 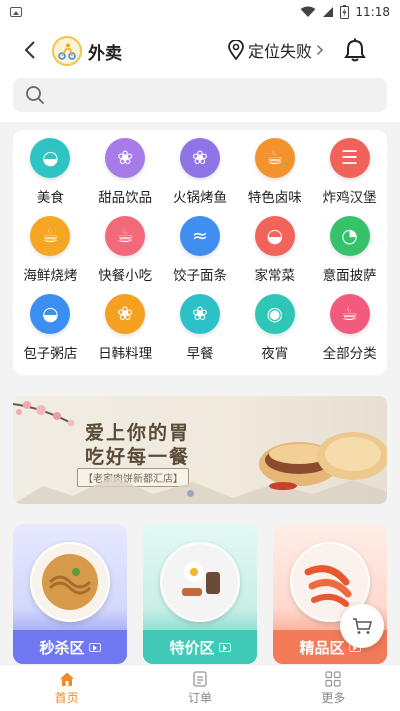 I want to click on category-item: ◒ 美食, so click(x=50, y=175).